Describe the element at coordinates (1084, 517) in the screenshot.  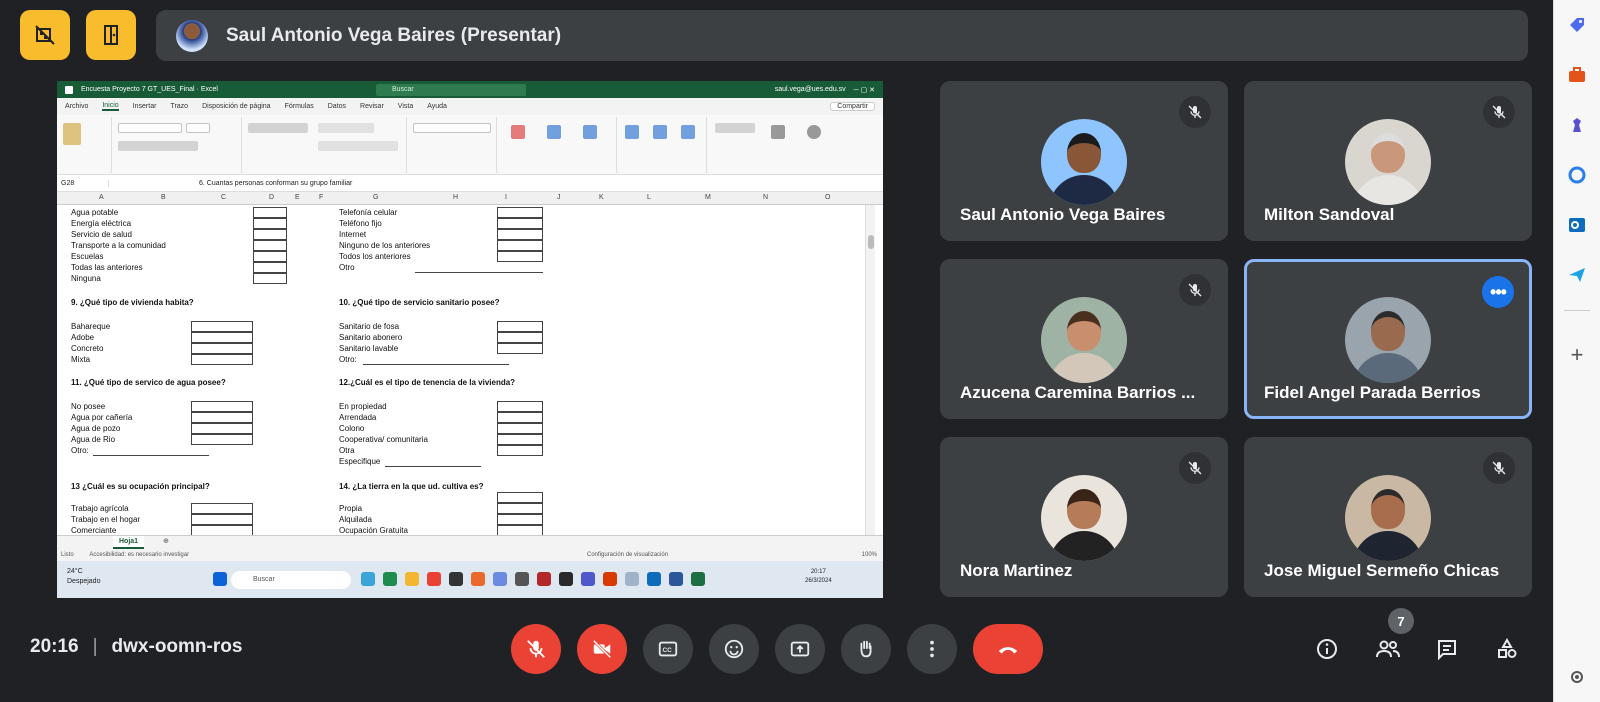
I see `participant-tile: Nora Martinez` at that location.